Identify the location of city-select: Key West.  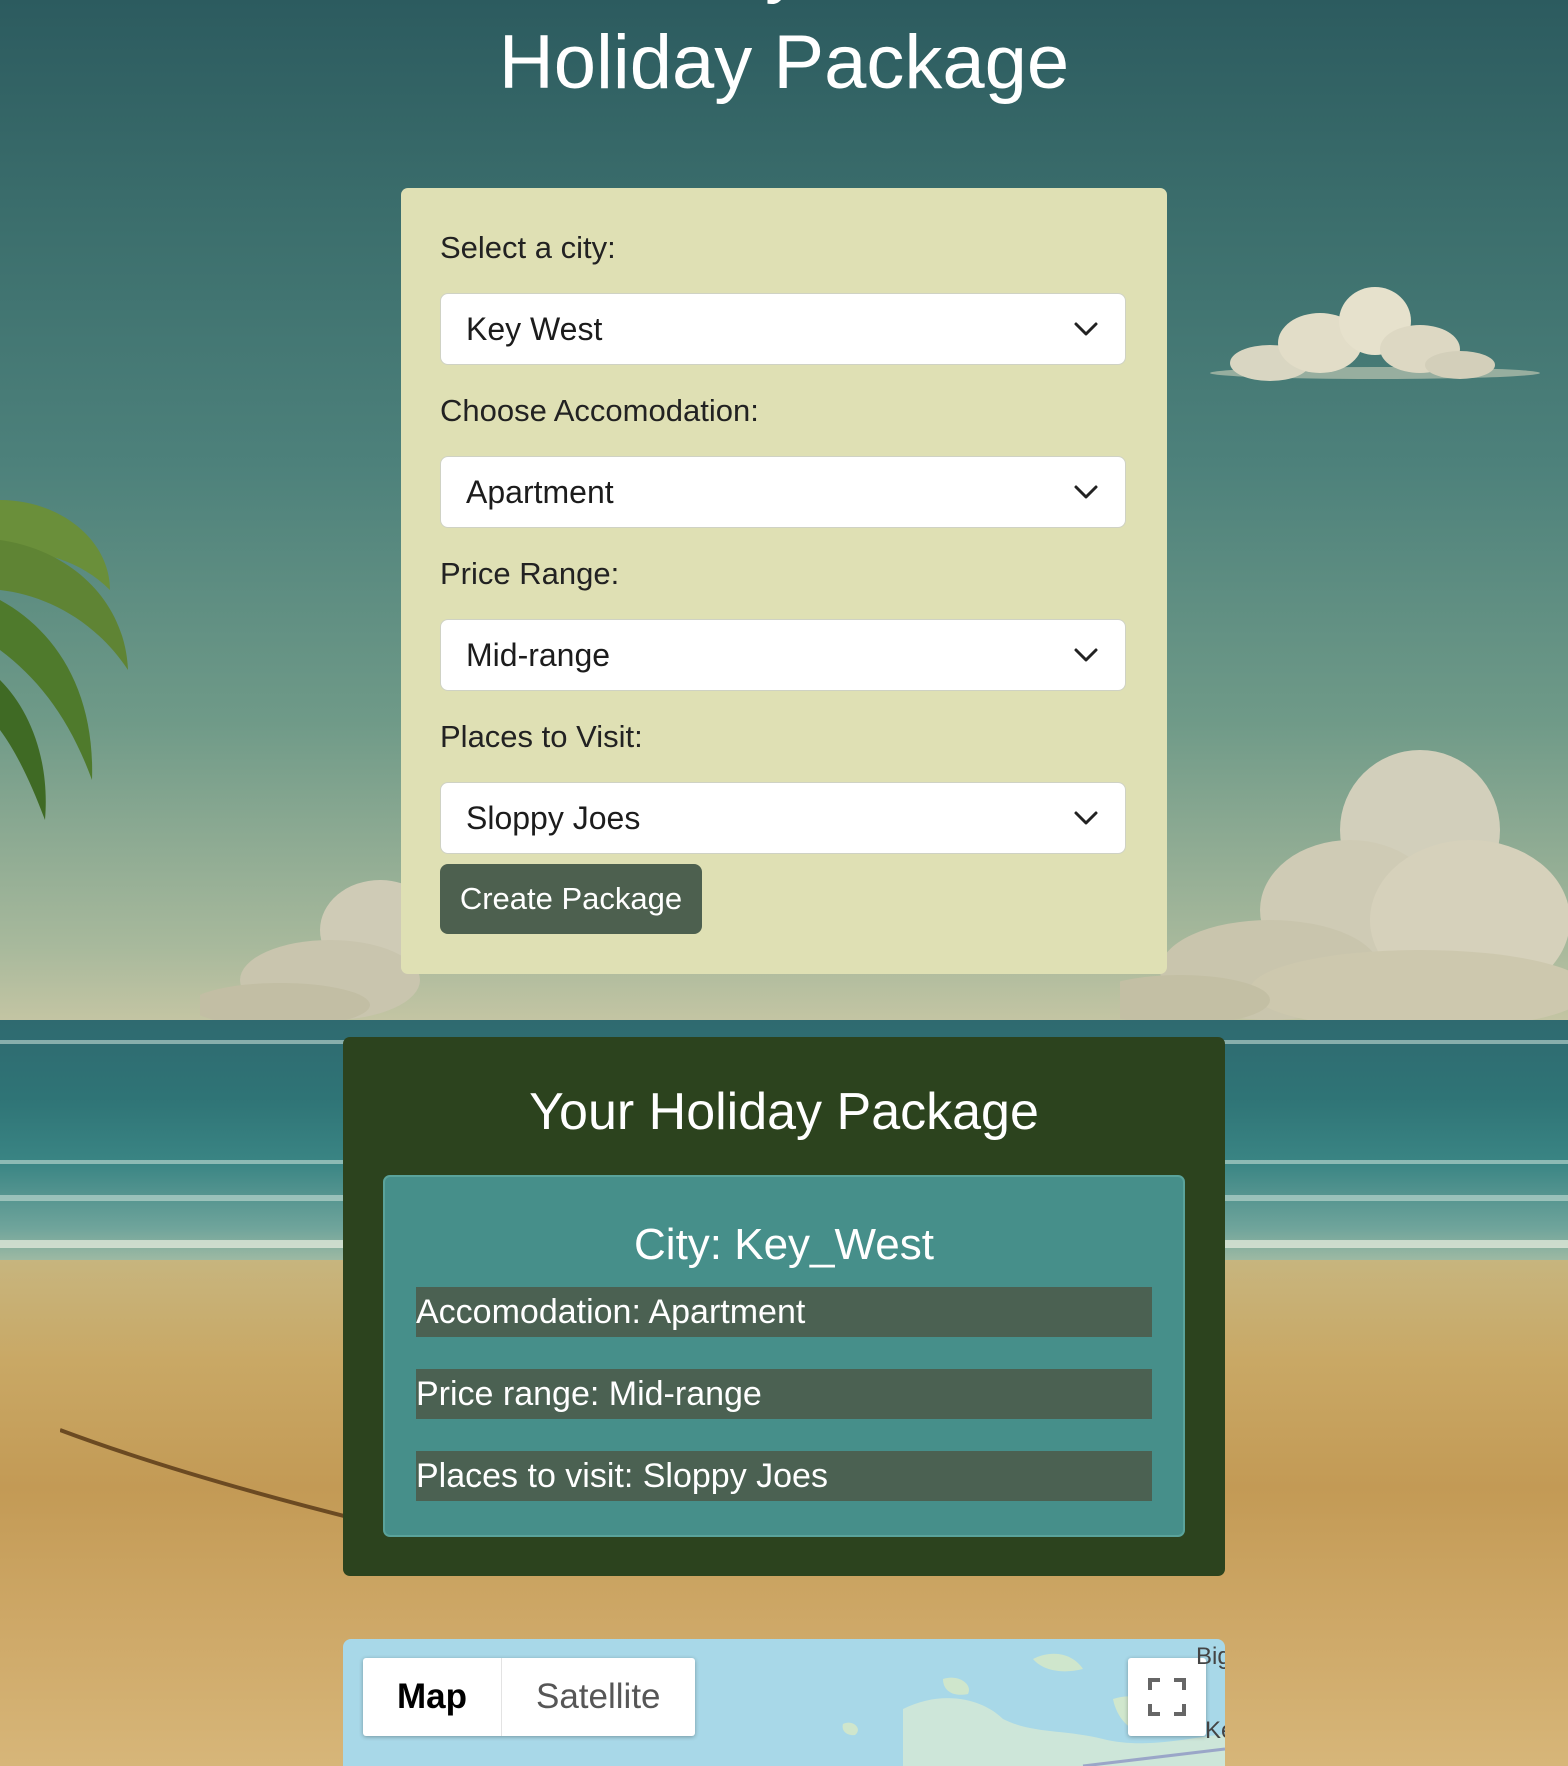
(783, 329).